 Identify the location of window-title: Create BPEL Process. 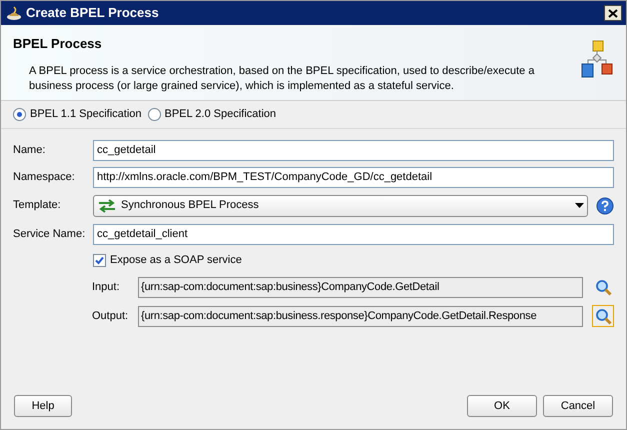
(92, 13).